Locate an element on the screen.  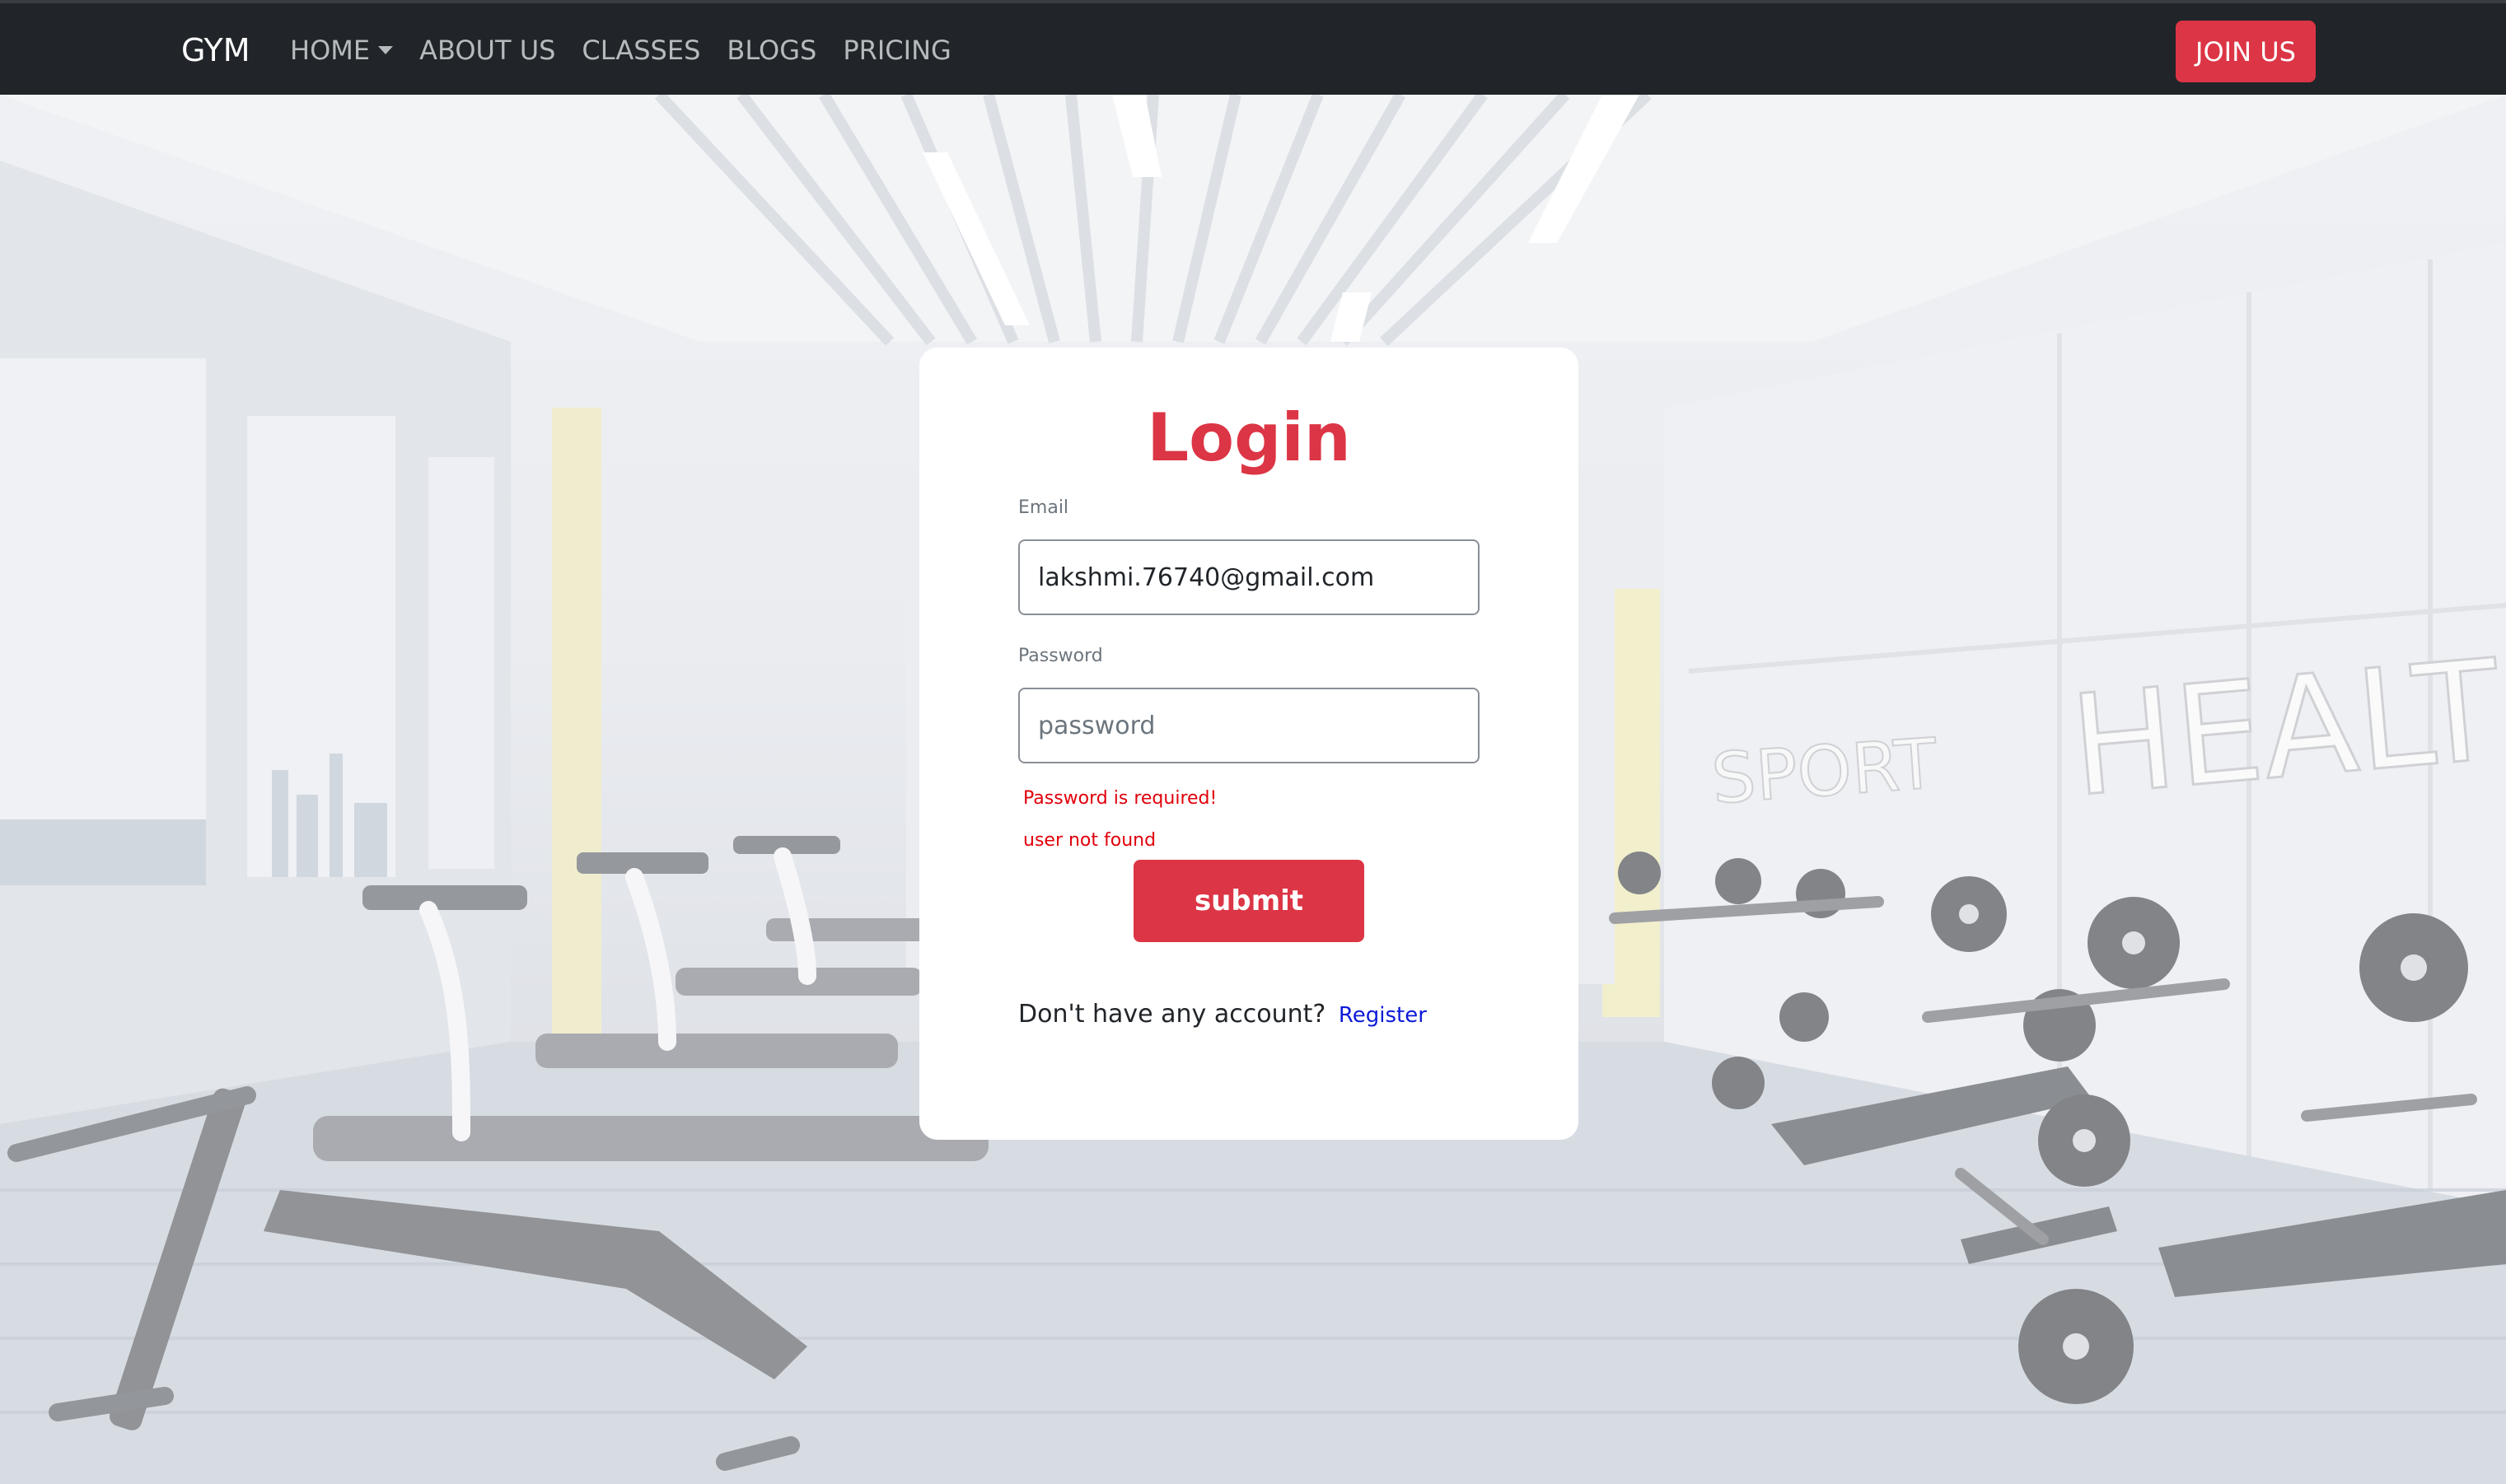
account-prompt-text: Don't have any account? is located at coordinates (1172, 1014).